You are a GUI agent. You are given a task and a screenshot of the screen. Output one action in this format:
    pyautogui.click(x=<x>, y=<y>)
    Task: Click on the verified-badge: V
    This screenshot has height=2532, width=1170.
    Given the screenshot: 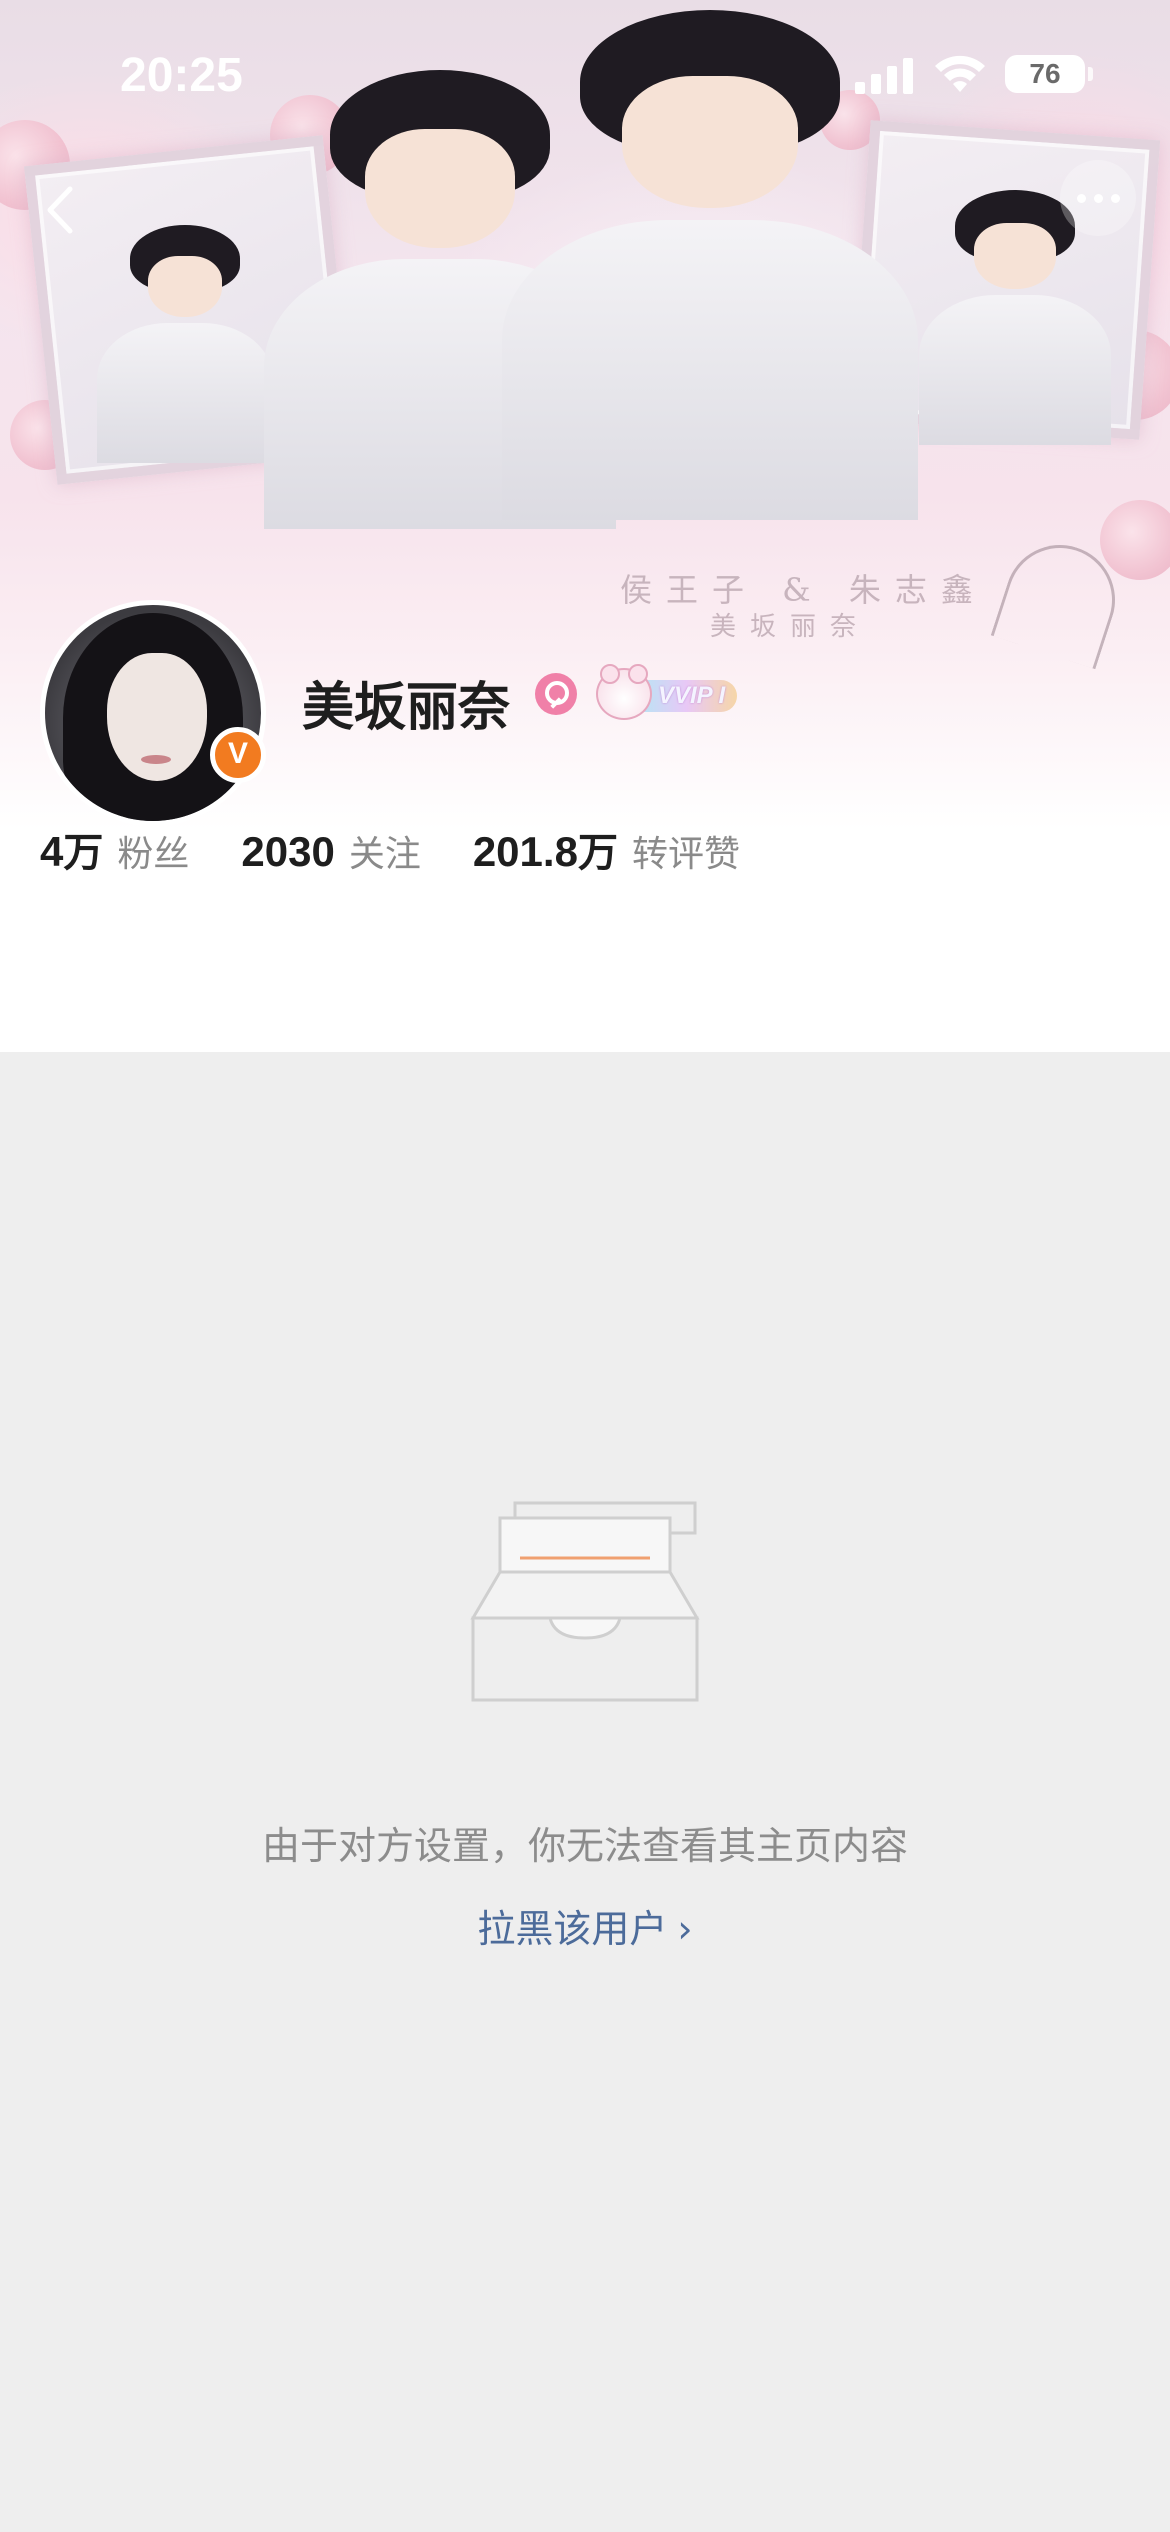 What is the action you would take?
    pyautogui.click(x=238, y=755)
    